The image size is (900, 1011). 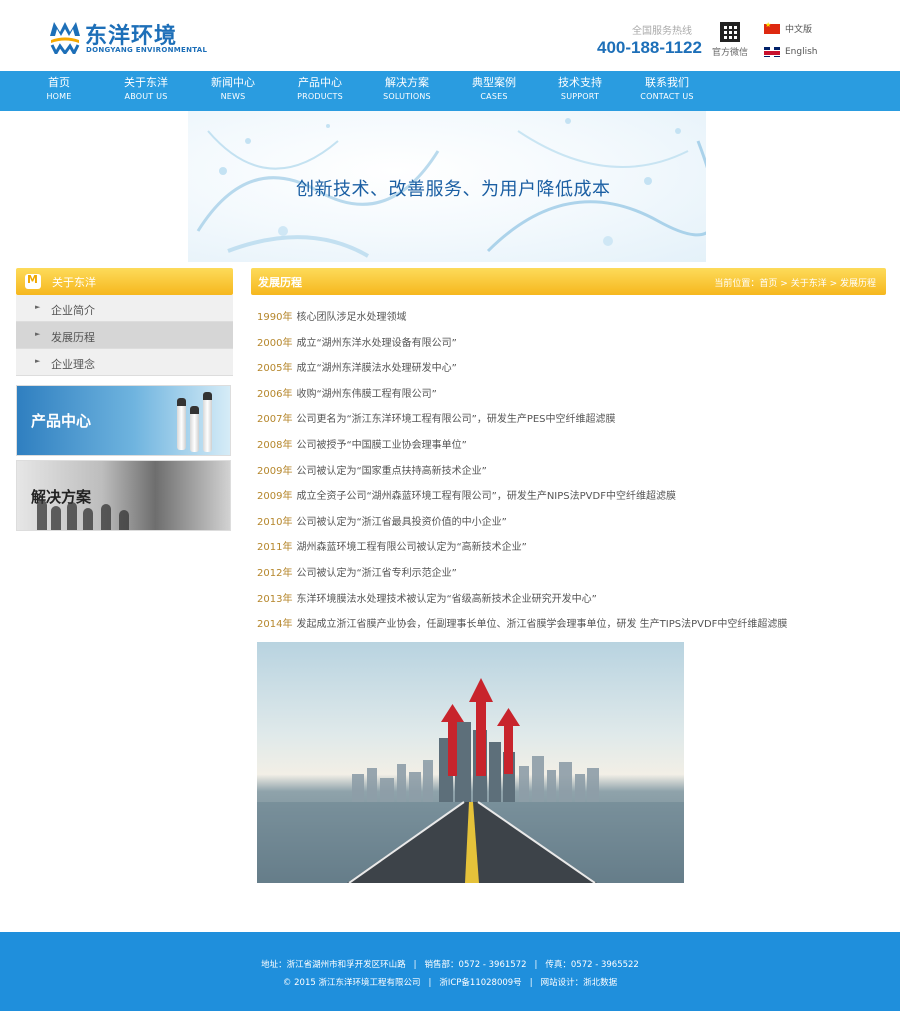 I want to click on hotline-label: 全国服务热线, so click(x=662, y=31).